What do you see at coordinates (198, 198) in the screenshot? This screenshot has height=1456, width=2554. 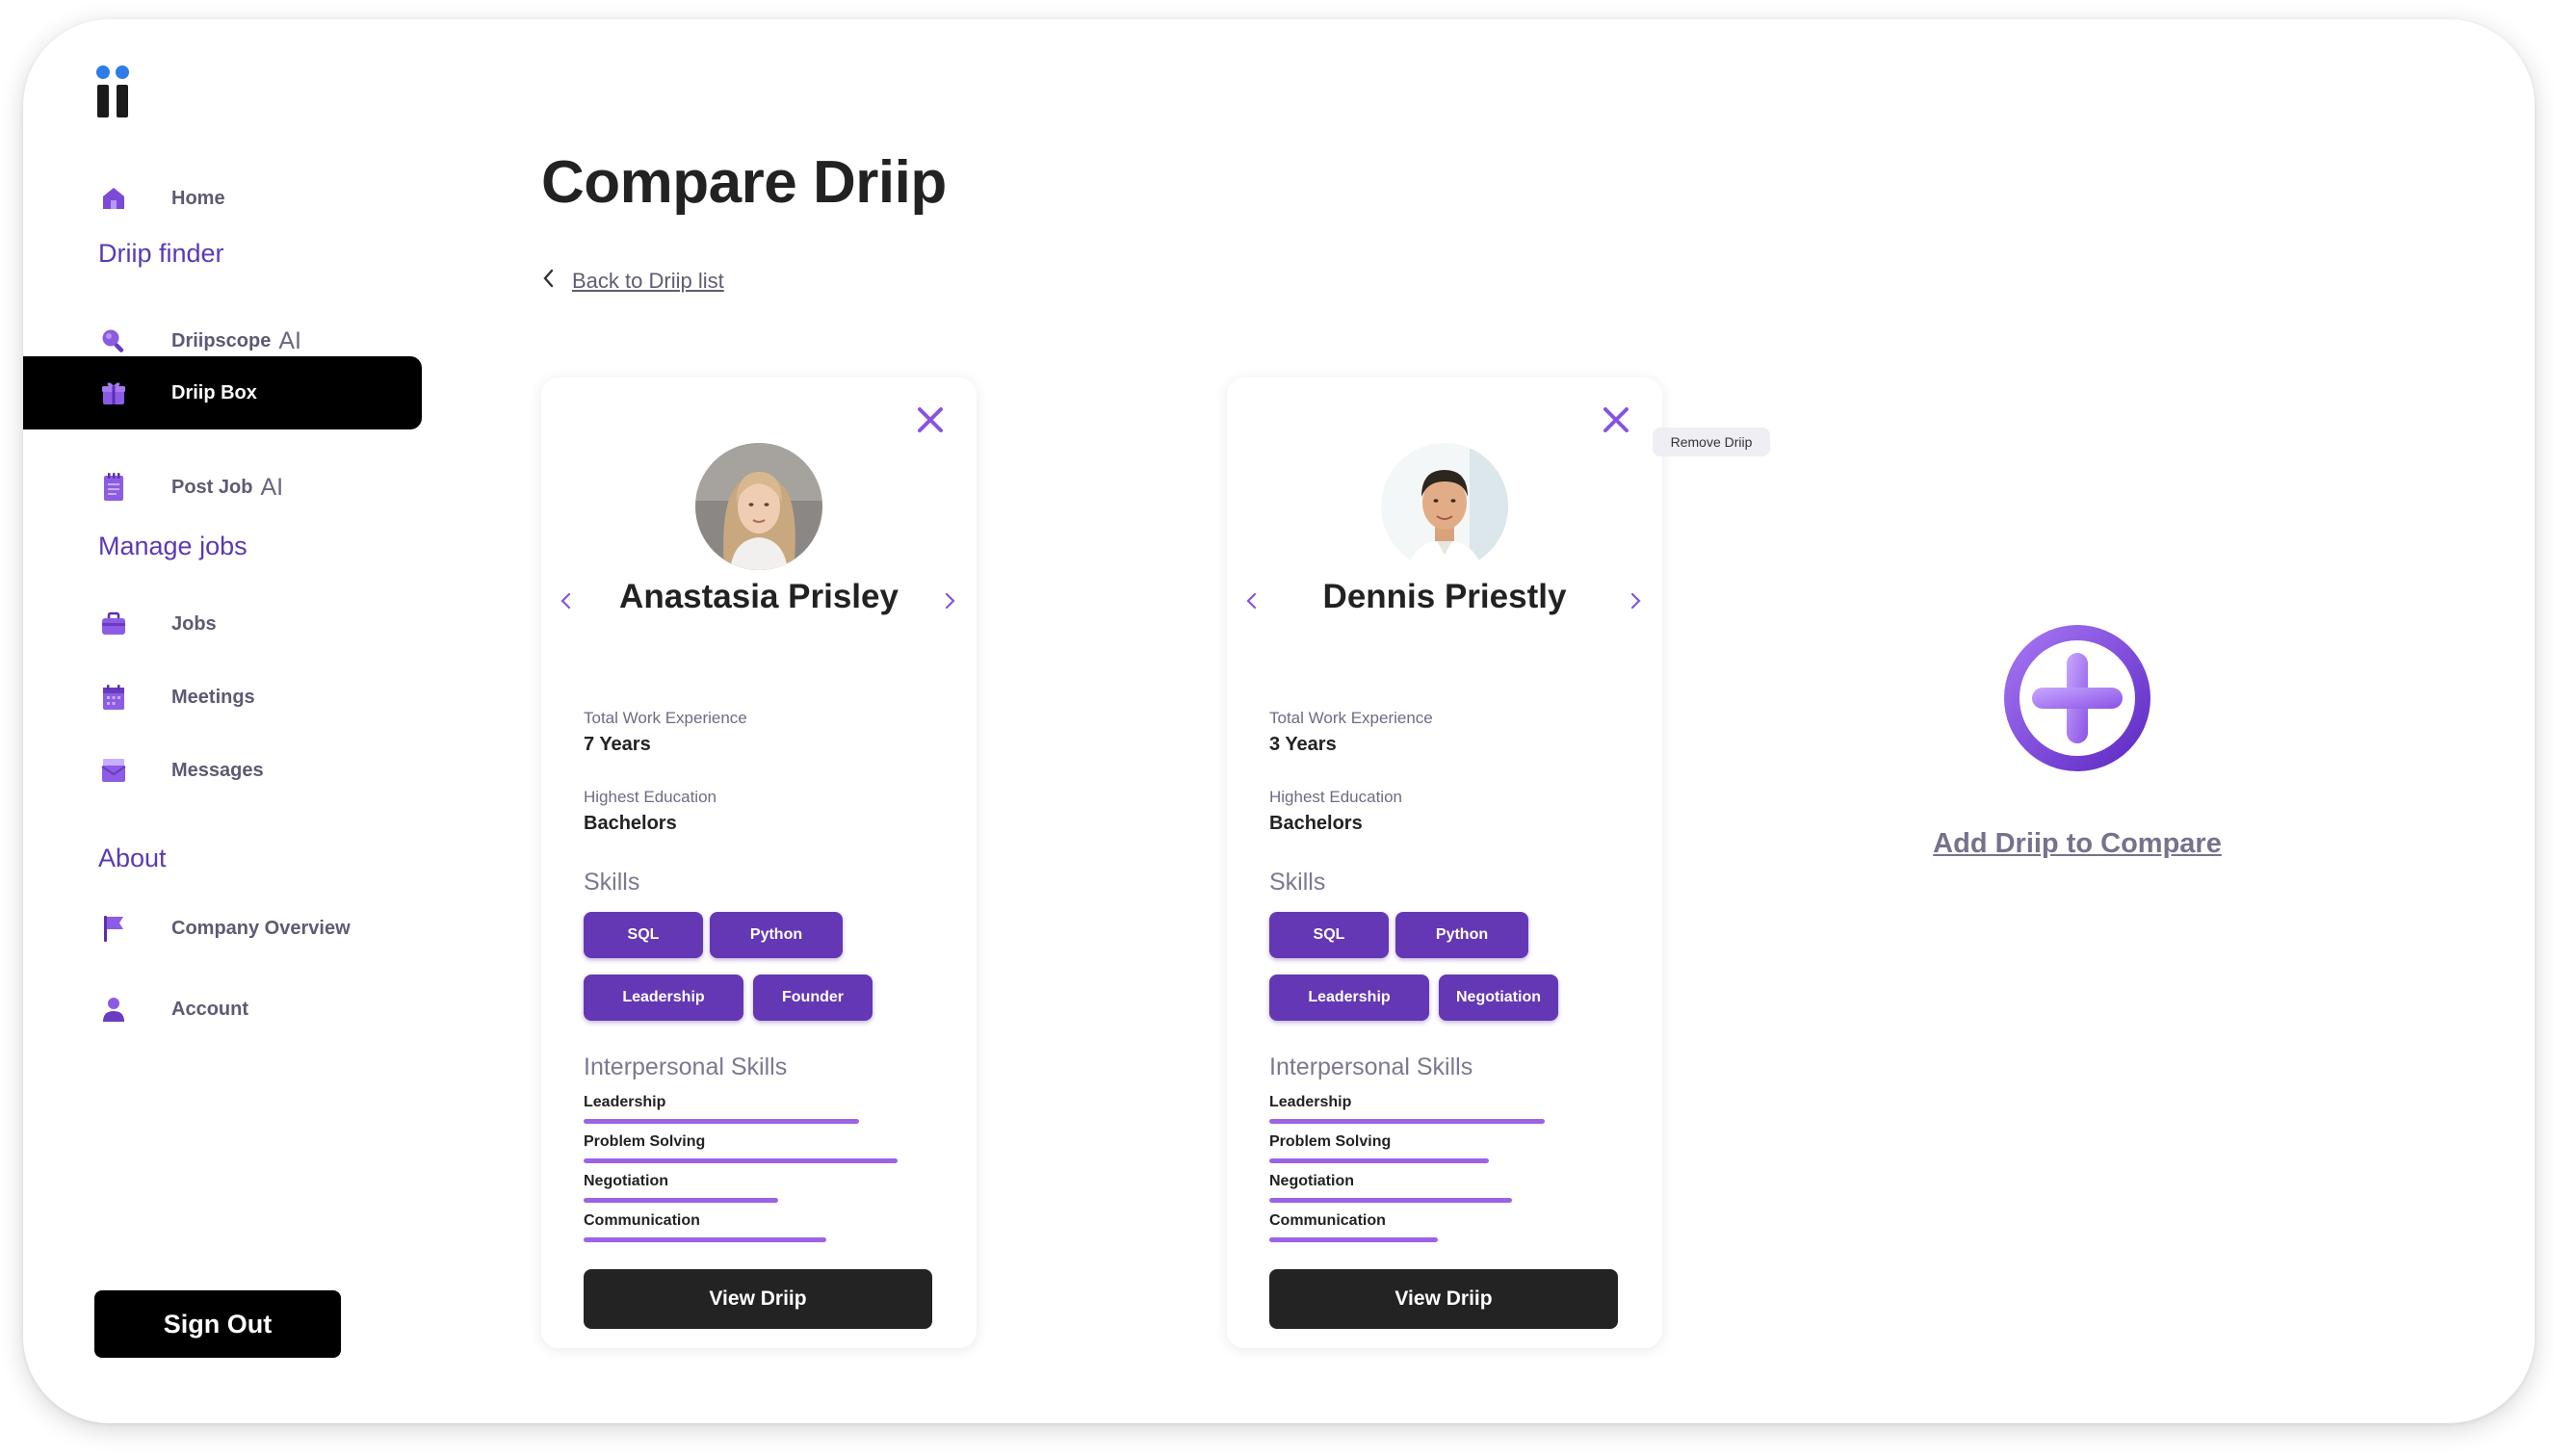 I see `sidebar-item-label: Home` at bounding box center [198, 198].